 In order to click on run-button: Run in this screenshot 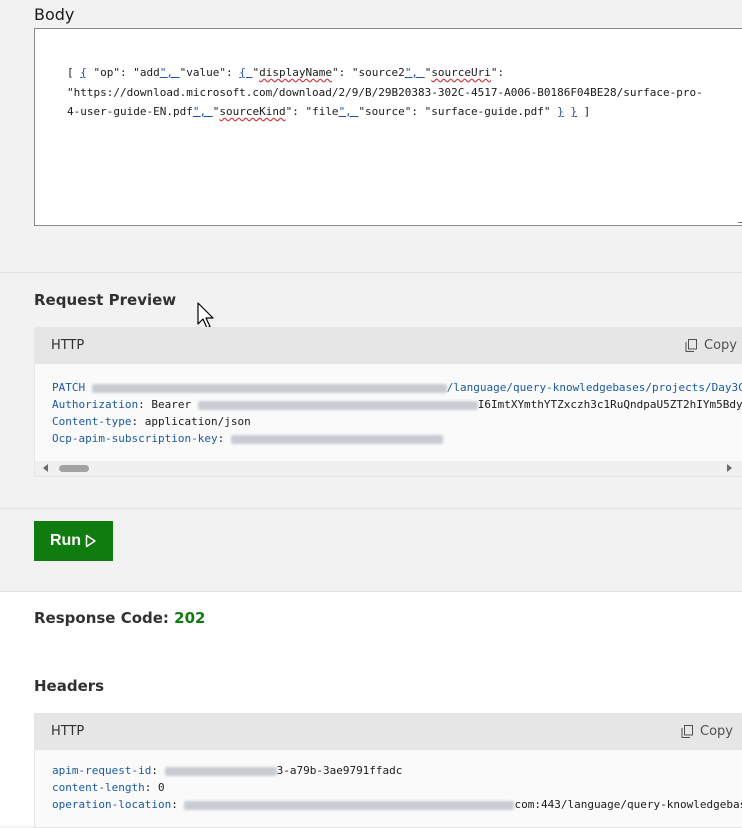, I will do `click(73, 541)`.